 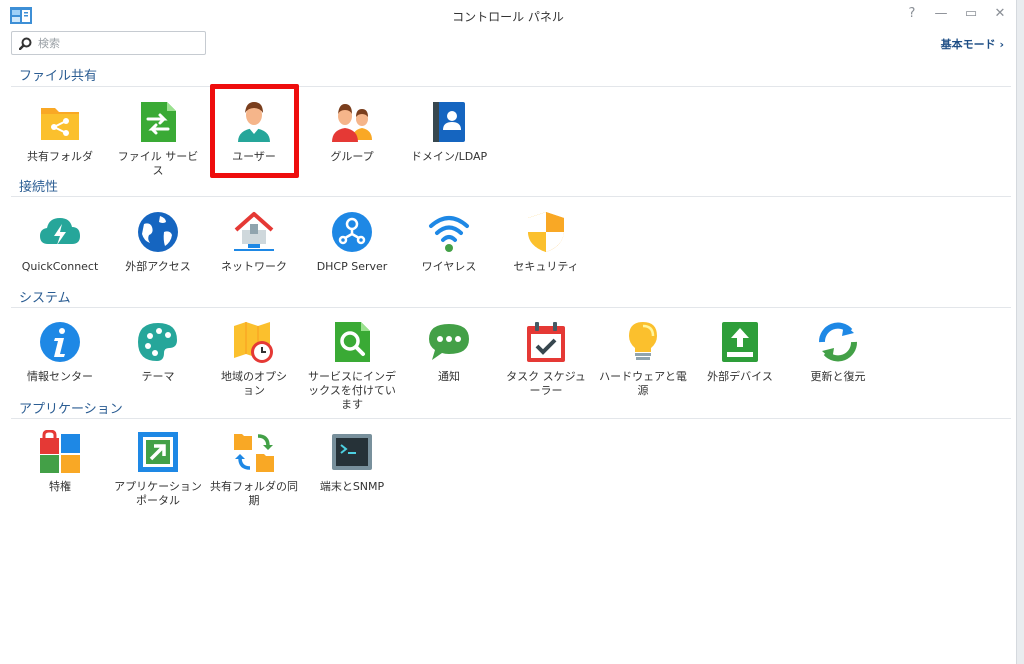 I want to click on item-shared-folder-sync: 共有フォルダの同期, so click(x=254, y=469).